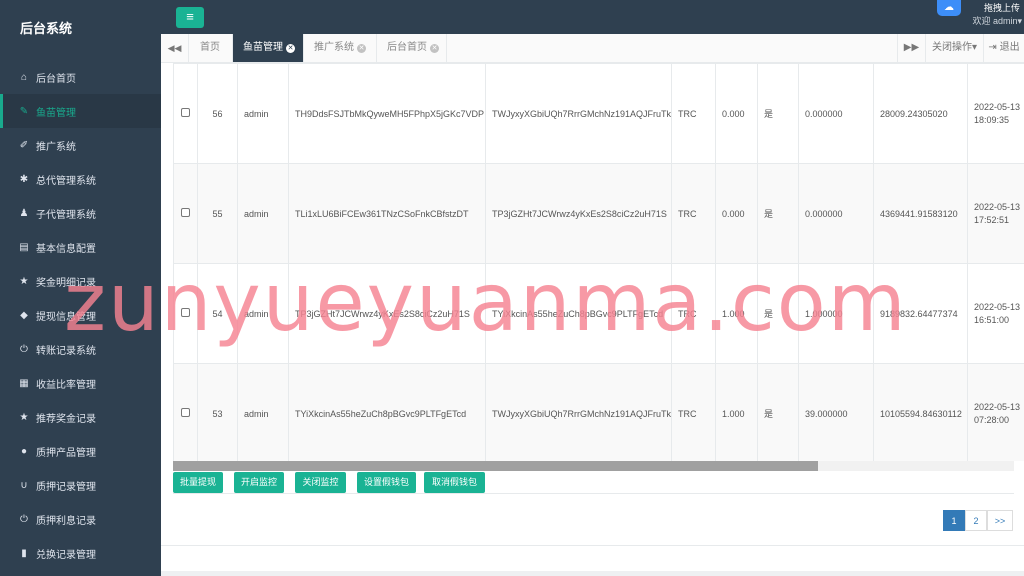  What do you see at coordinates (80, 315) in the screenshot?
I see `sidebar-item-withdraw-info: ◆ 提现信息管理` at bounding box center [80, 315].